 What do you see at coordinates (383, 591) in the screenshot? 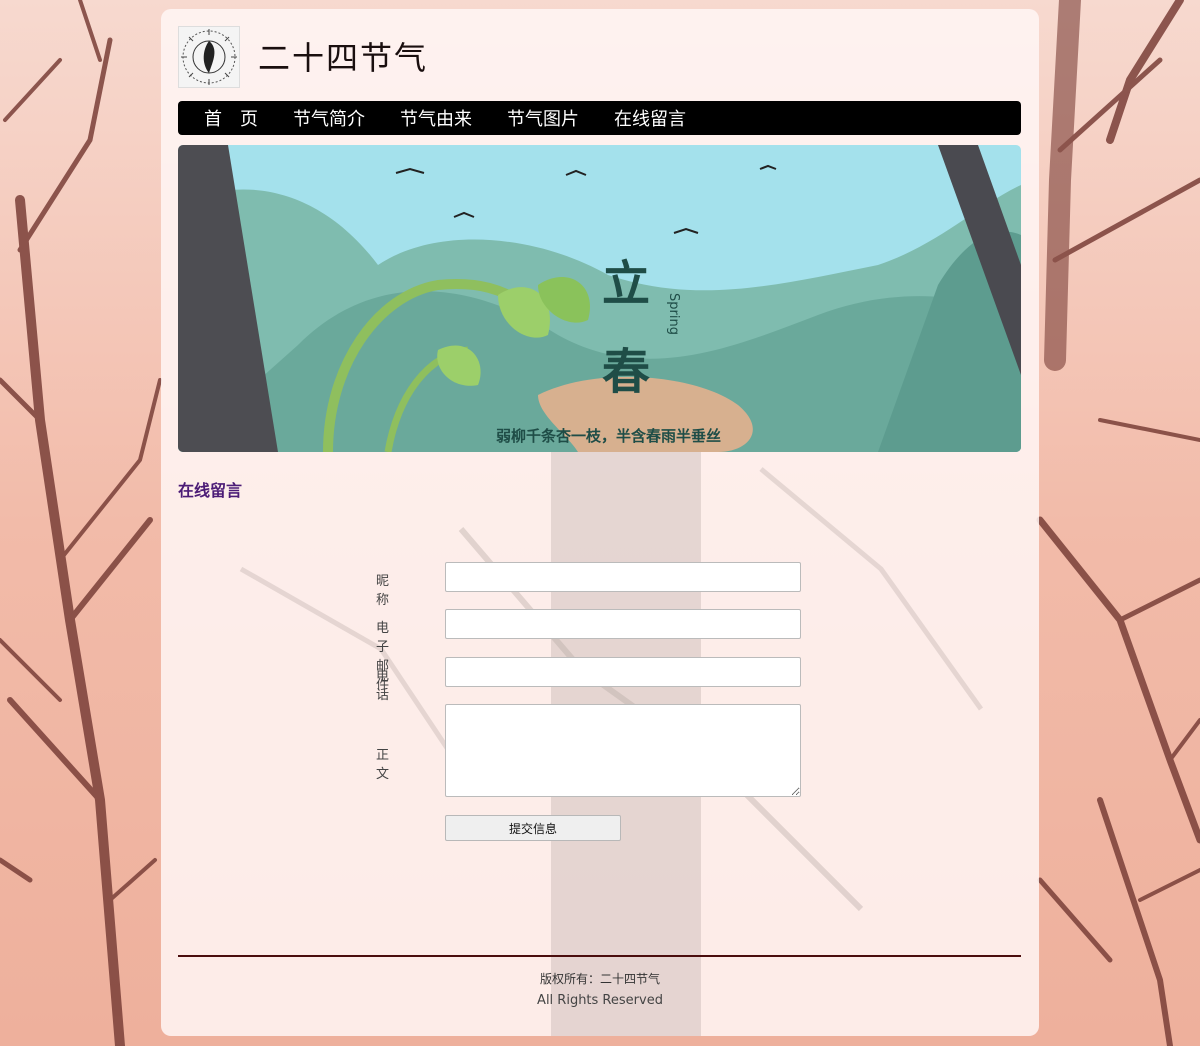
I see `nickname-label: 昵称` at bounding box center [383, 591].